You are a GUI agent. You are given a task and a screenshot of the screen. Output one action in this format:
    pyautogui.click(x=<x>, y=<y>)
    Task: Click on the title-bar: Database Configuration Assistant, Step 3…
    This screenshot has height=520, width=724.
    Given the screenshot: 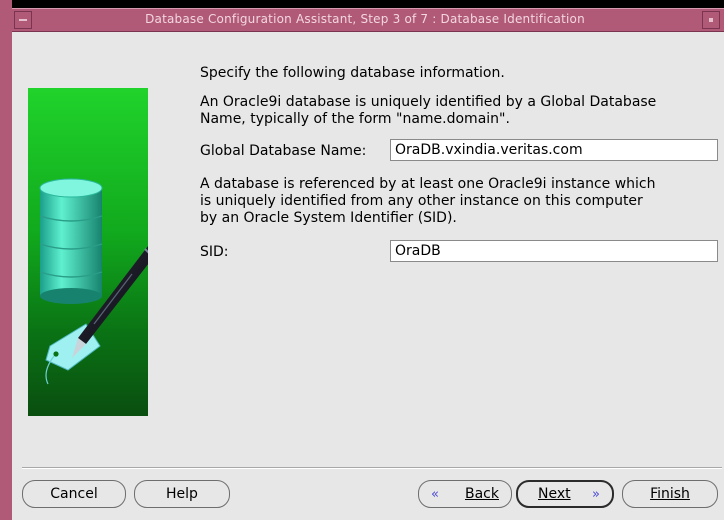 What is the action you would take?
    pyautogui.click(x=368, y=20)
    